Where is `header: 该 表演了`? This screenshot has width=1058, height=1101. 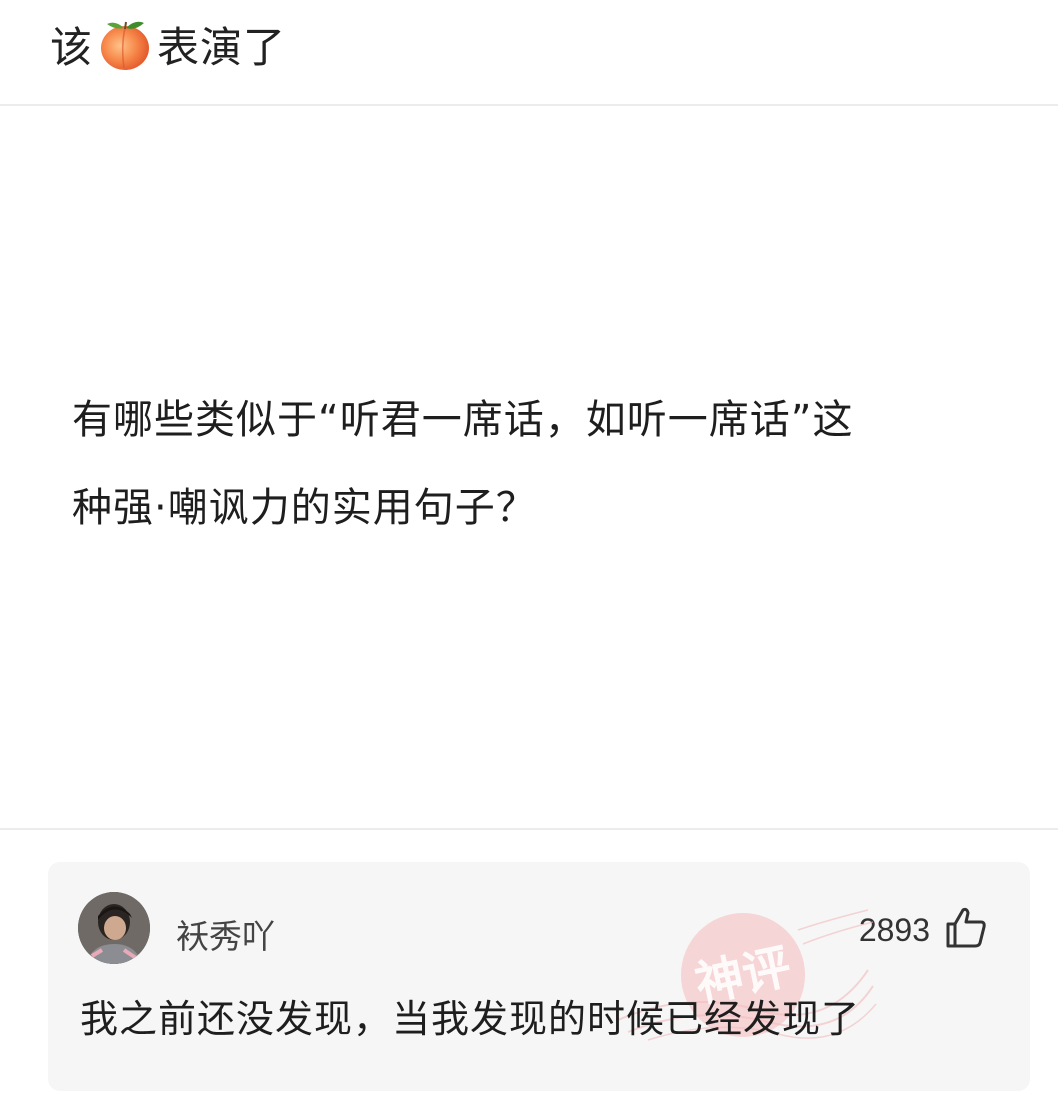
header: 该 表演了 is located at coordinates (529, 53).